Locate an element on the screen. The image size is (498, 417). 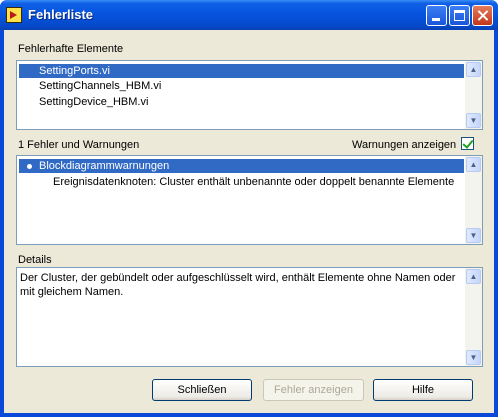
labview-app-icon is located at coordinates (14, 15).